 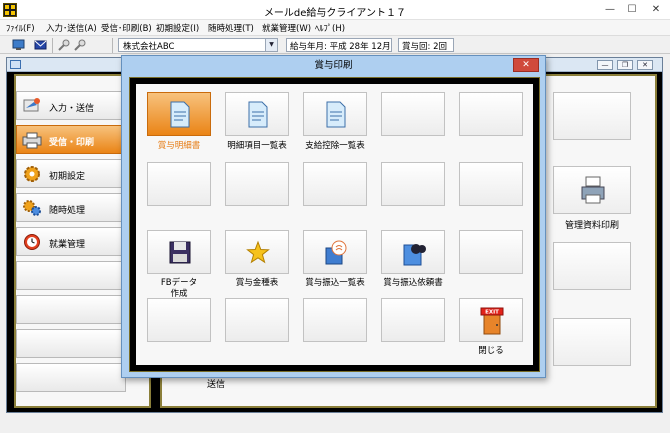 I want to click on envelope-icon, so click(x=40, y=45).